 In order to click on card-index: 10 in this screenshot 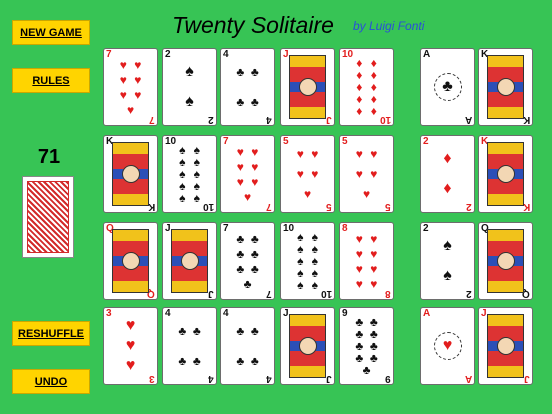, I will do `click(326, 293)`.